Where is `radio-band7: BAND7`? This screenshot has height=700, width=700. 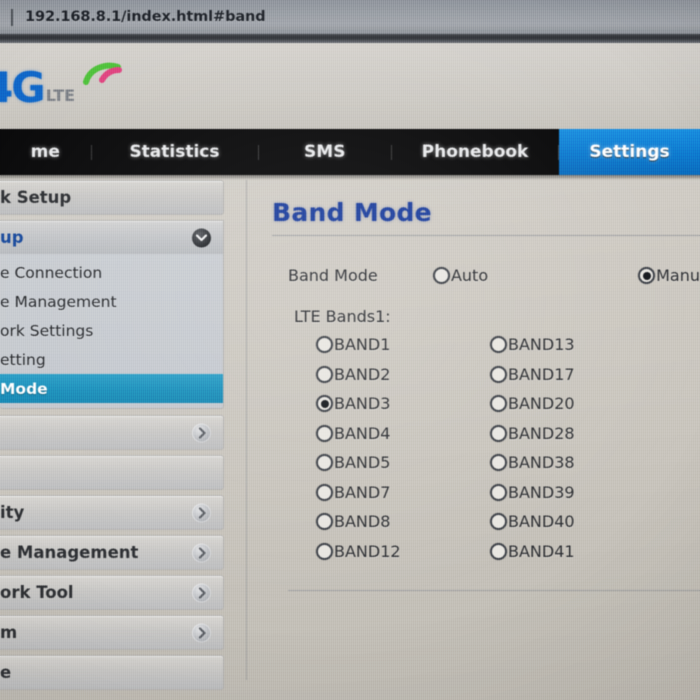
radio-band7: BAND7 is located at coordinates (353, 492).